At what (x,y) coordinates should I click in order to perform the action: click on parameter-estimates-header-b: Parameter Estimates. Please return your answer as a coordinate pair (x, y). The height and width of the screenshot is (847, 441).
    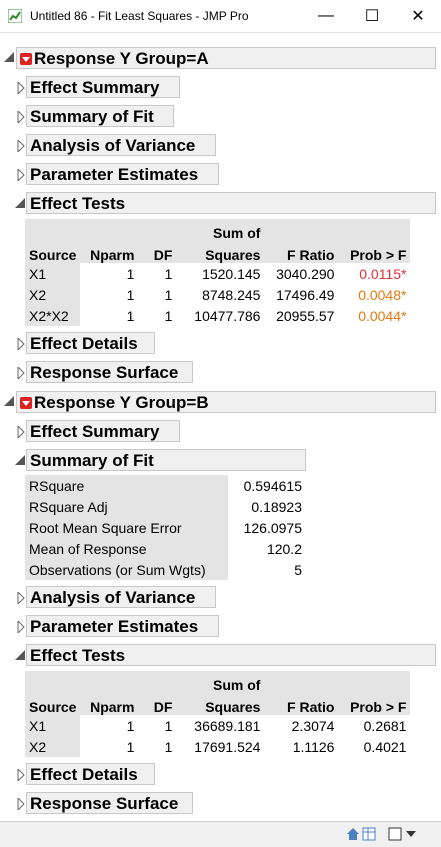
    Looking at the image, I should click on (122, 626).